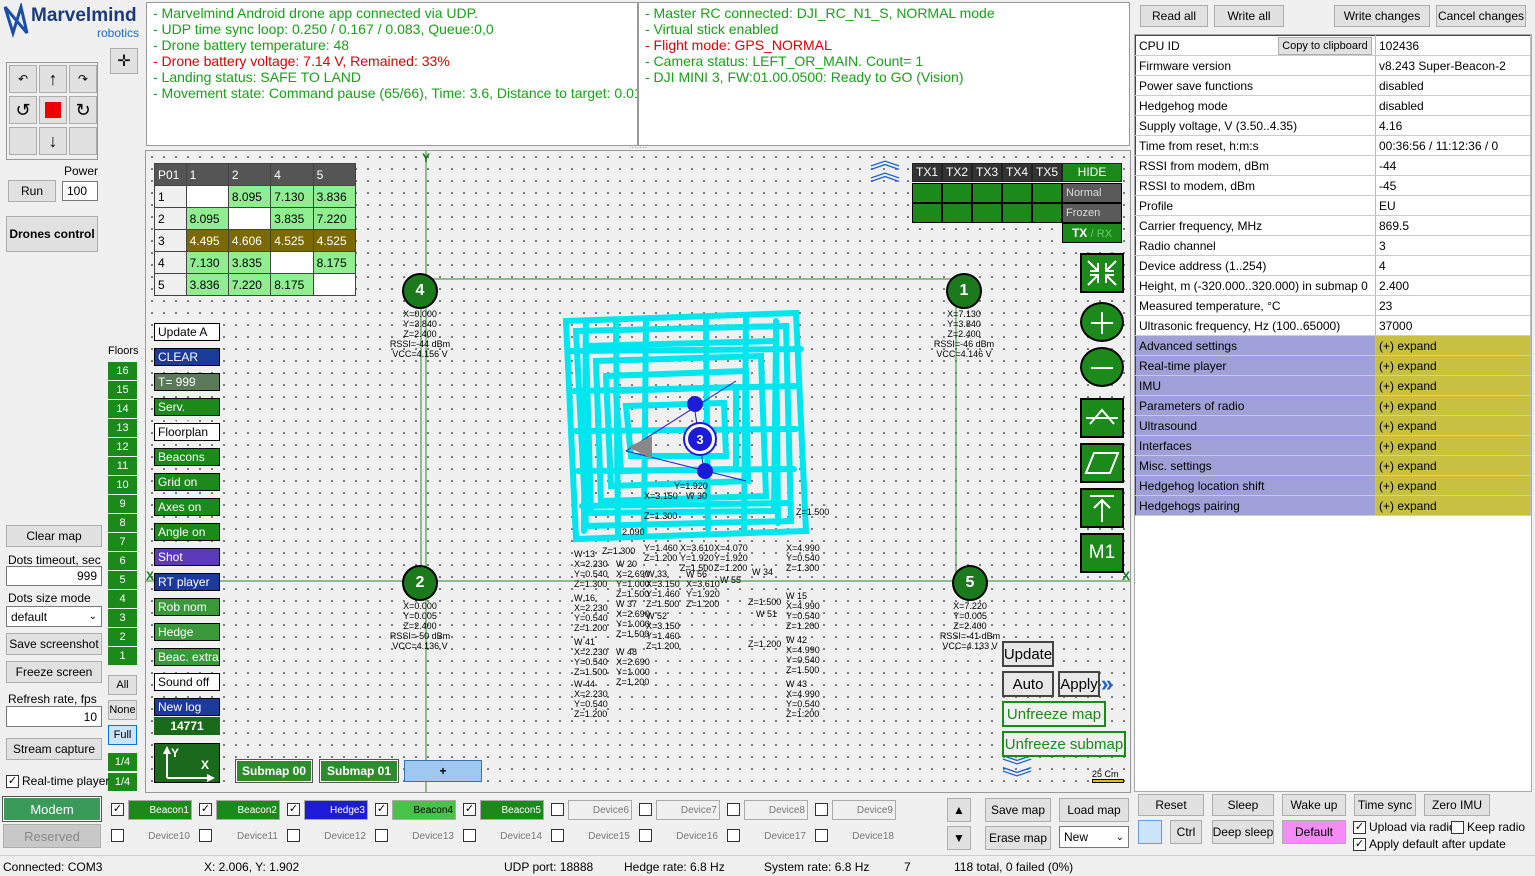  What do you see at coordinates (1333, 445) in the screenshot?
I see `expand-row: Interfaces (+) expand` at bounding box center [1333, 445].